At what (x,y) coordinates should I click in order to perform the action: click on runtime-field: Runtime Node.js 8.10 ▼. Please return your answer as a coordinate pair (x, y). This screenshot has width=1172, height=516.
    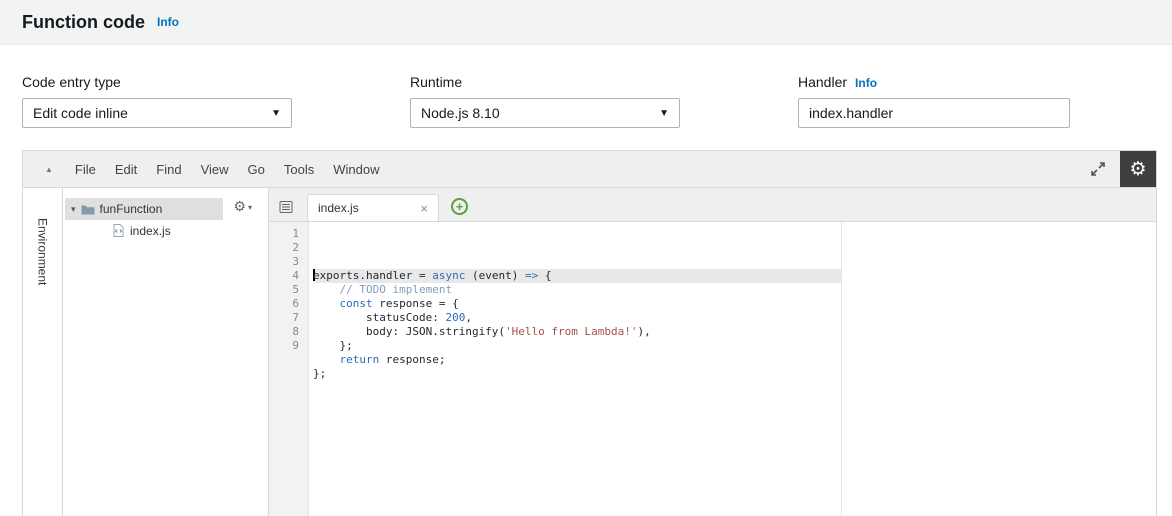
    Looking at the image, I should click on (545, 101).